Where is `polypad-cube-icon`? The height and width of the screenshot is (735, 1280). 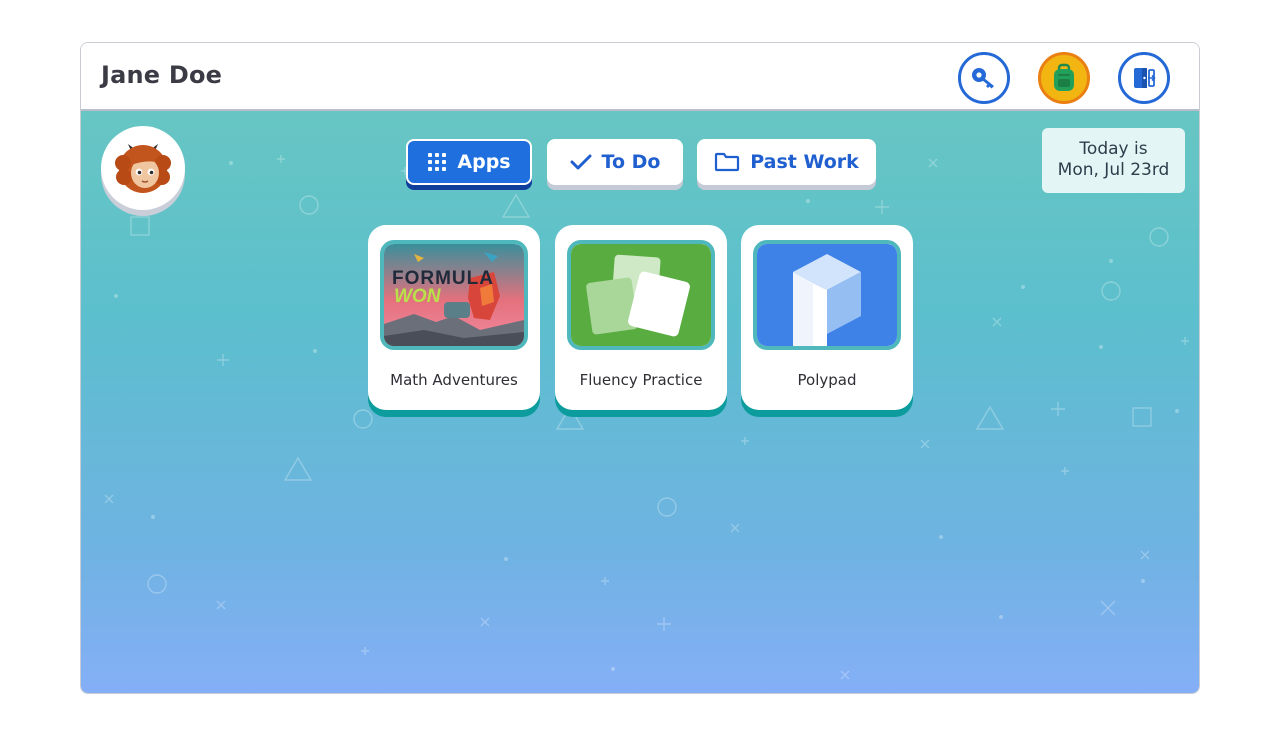 polypad-cube-icon is located at coordinates (827, 295).